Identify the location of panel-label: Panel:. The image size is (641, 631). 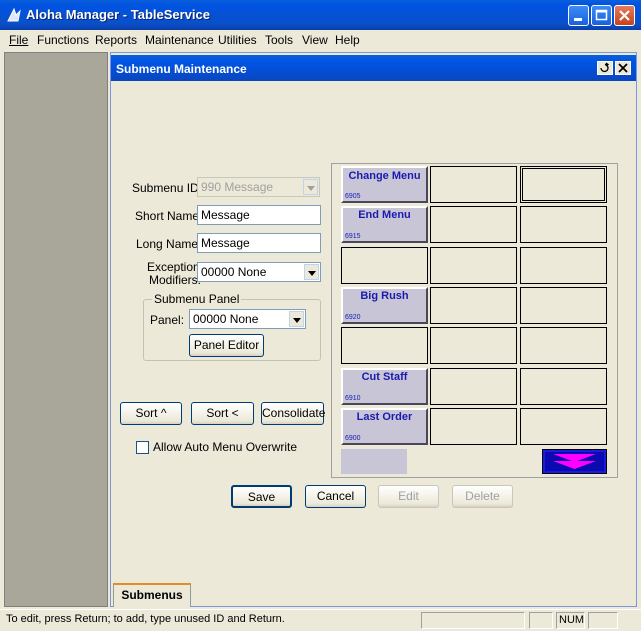
(167, 320).